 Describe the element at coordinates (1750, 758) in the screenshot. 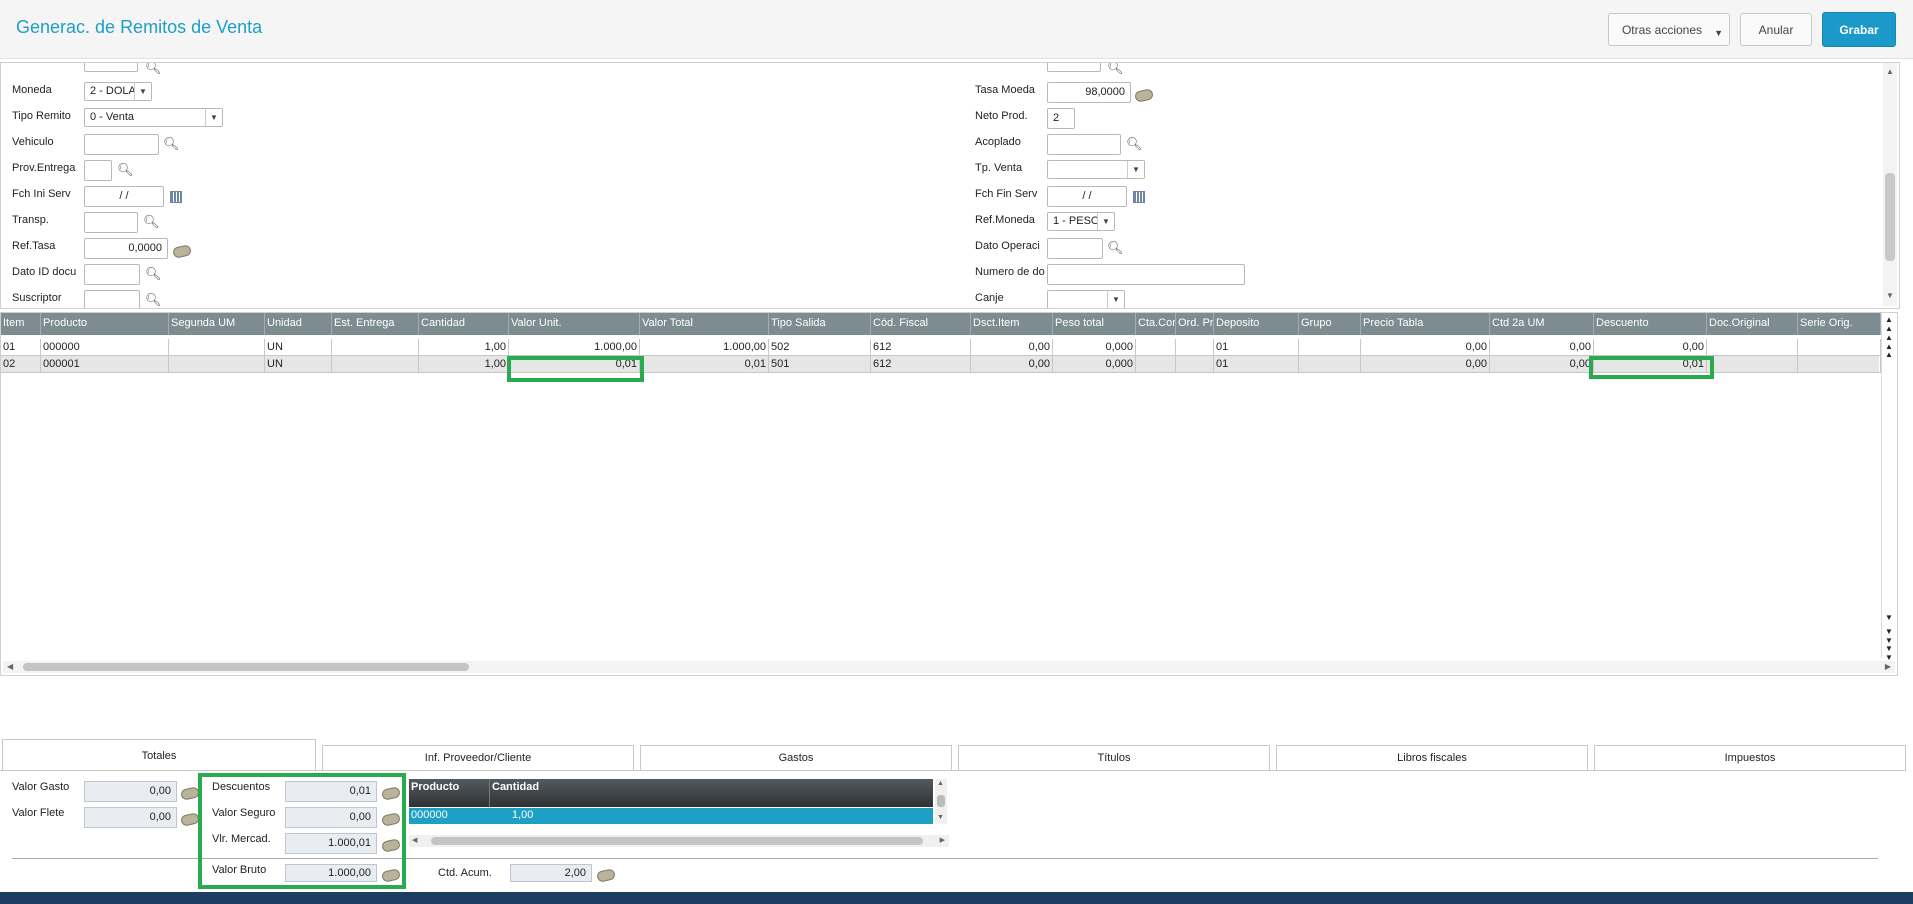

I see `tab-impuestos: Impuestos` at that location.